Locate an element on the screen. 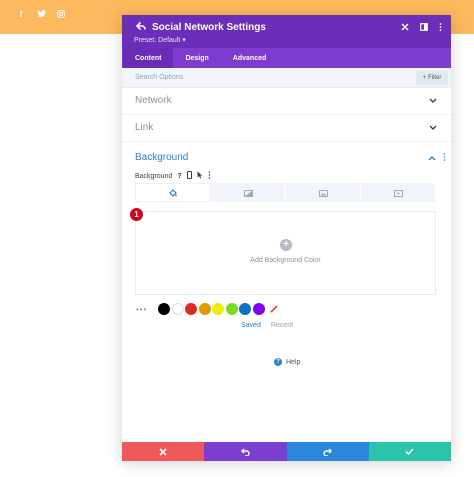 This screenshot has width=474, height=477. image-tab is located at coordinates (323, 192).